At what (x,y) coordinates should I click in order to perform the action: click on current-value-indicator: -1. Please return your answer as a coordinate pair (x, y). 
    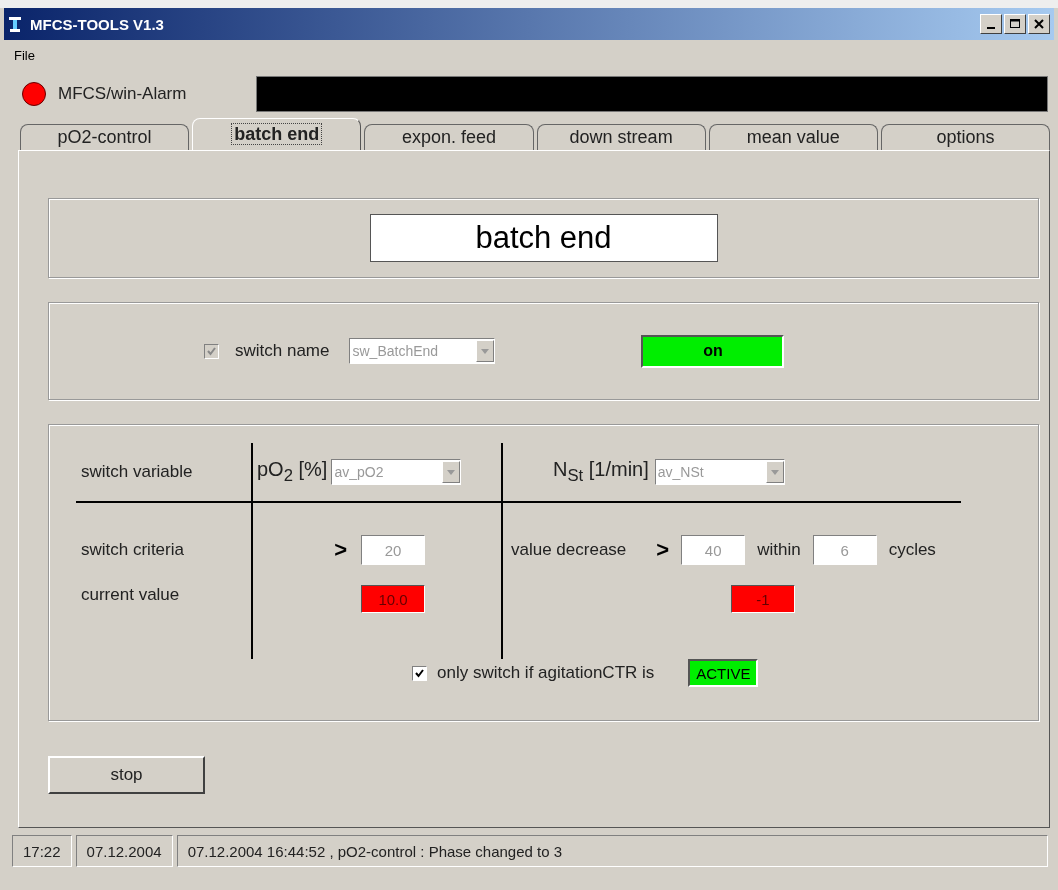
    Looking at the image, I should click on (763, 599).